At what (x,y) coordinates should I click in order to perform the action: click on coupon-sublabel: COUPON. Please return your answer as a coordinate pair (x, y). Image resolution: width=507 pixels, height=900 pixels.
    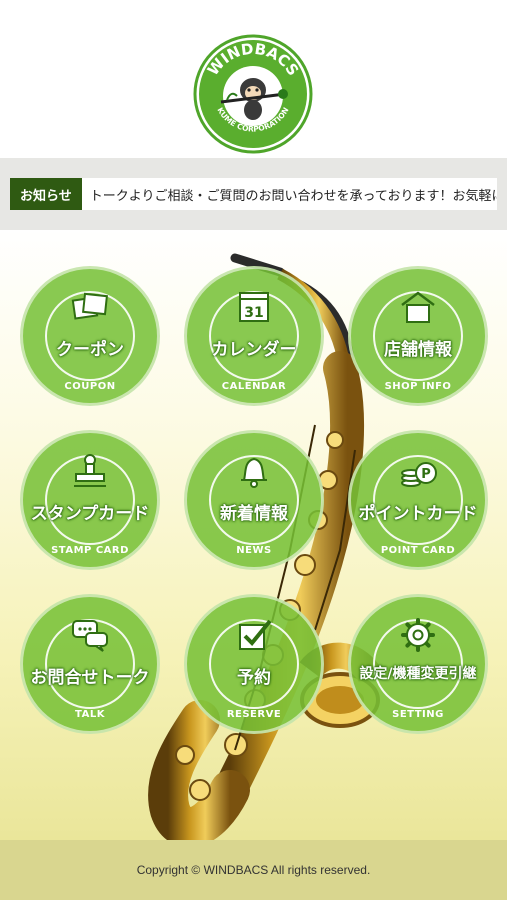
    Looking at the image, I should click on (90, 386).